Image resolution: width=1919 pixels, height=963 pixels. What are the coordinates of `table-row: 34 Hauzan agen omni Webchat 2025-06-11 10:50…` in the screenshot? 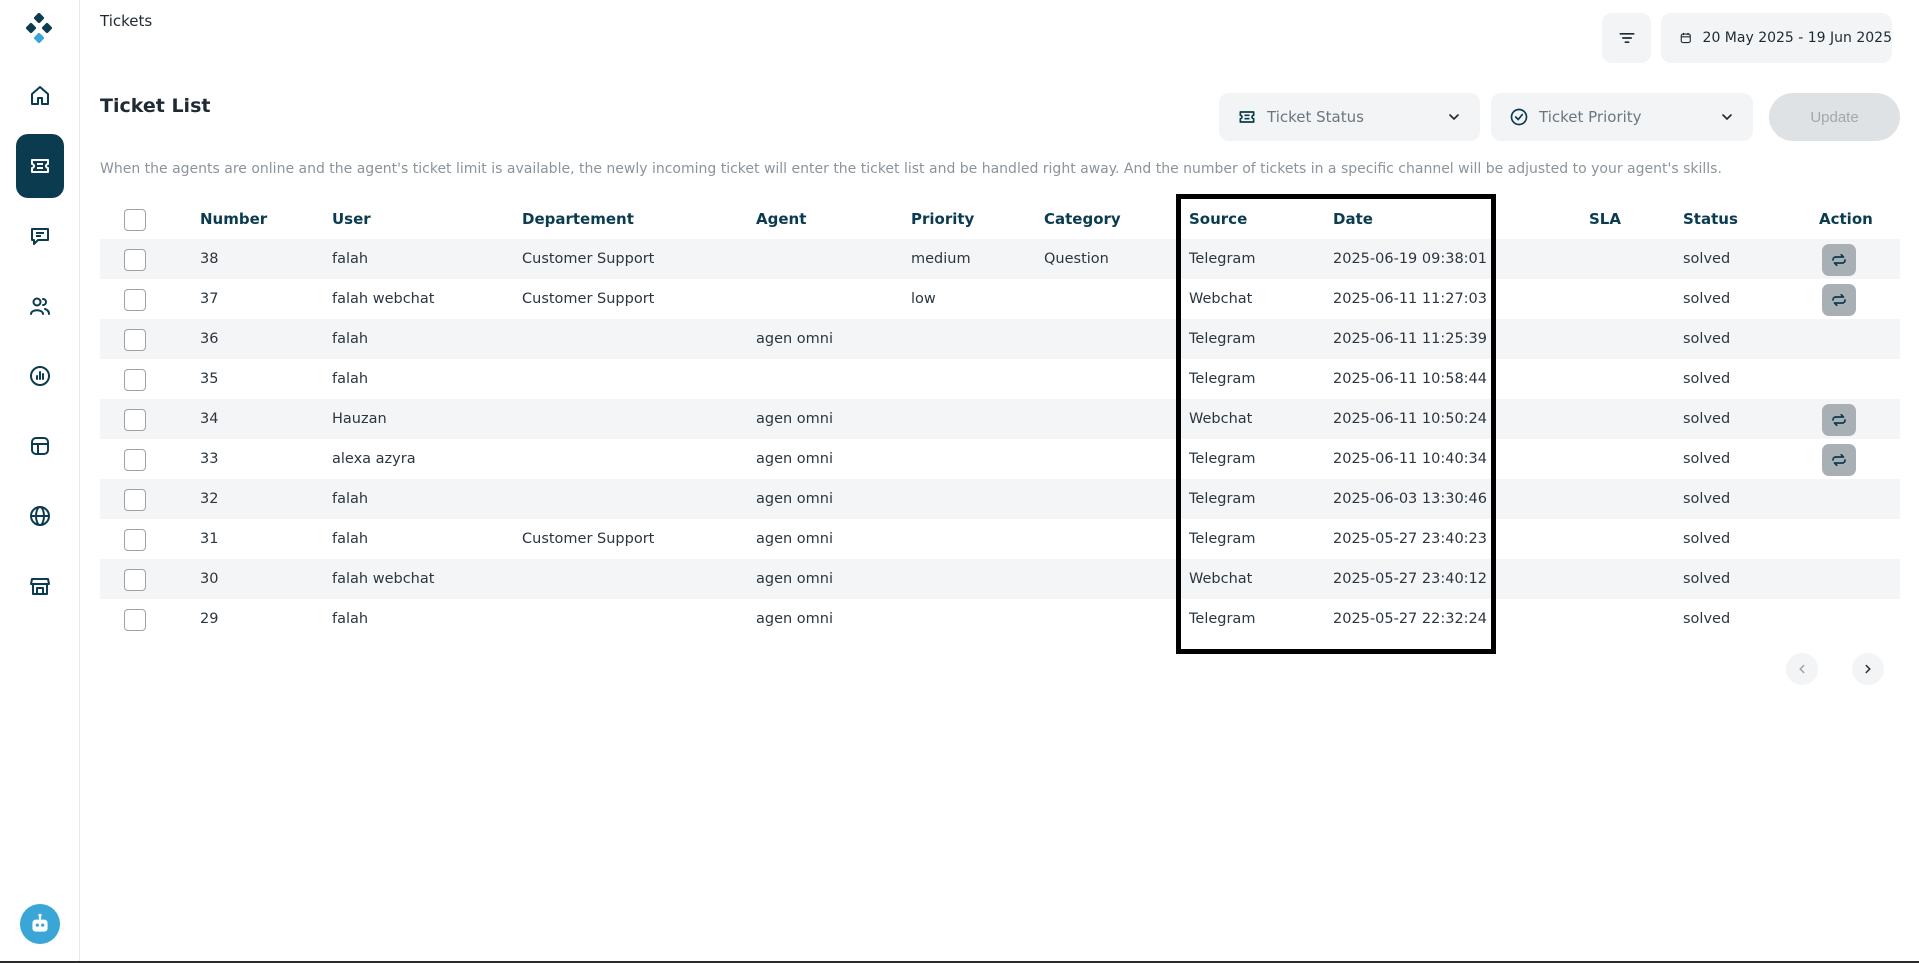 It's located at (1000, 419).